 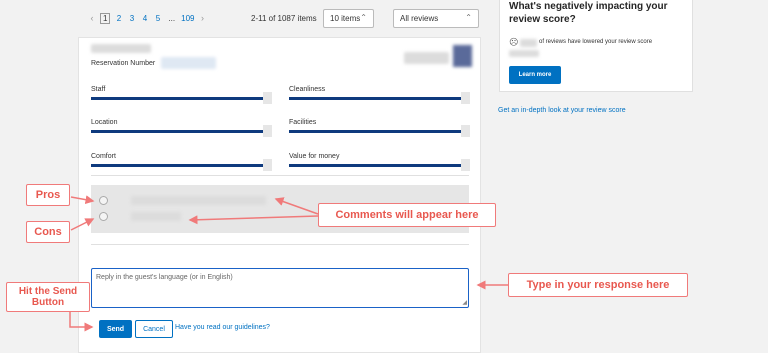 What do you see at coordinates (82, 224) in the screenshot?
I see `cons-arrow` at bounding box center [82, 224].